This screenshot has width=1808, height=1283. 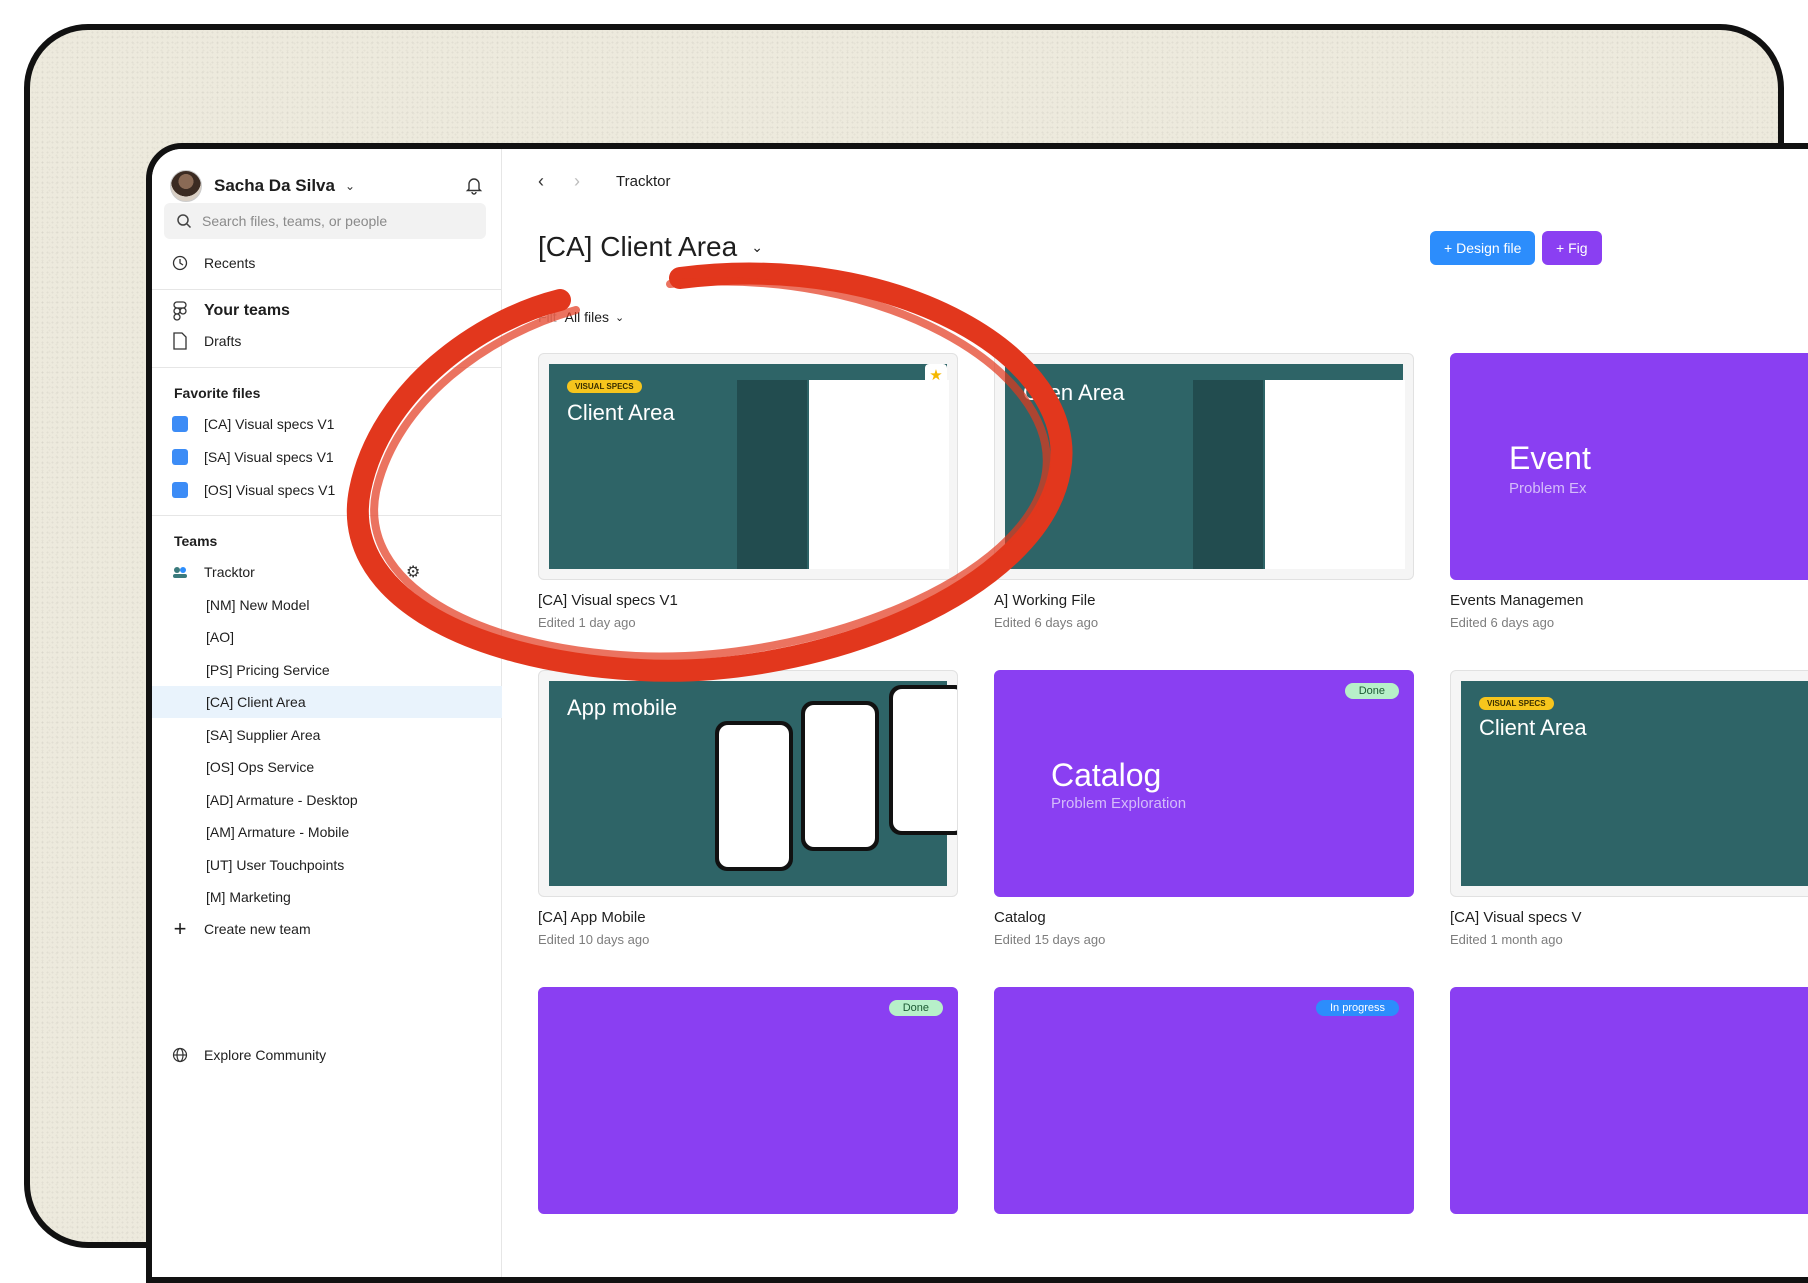 I want to click on clock-icon, so click(x=180, y=263).